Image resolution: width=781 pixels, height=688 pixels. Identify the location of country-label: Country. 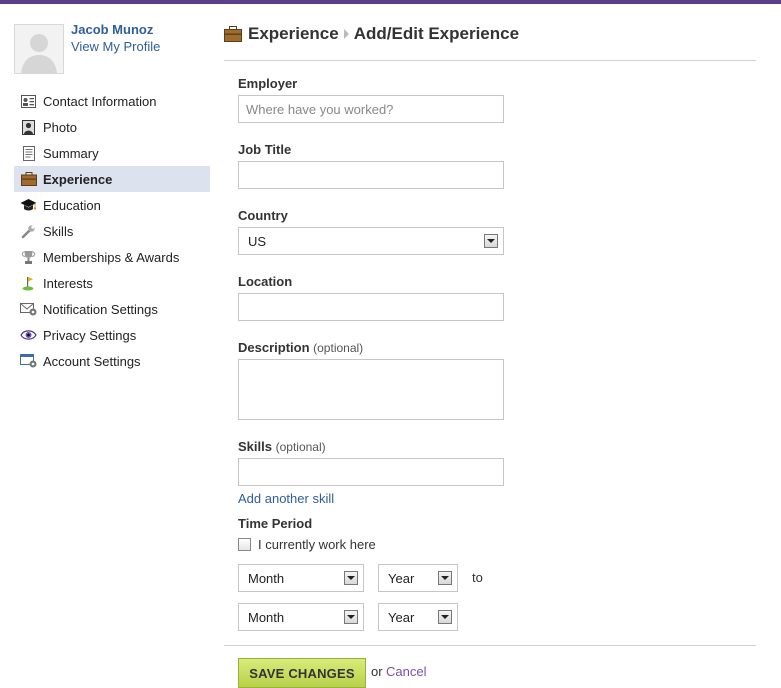
(263, 215).